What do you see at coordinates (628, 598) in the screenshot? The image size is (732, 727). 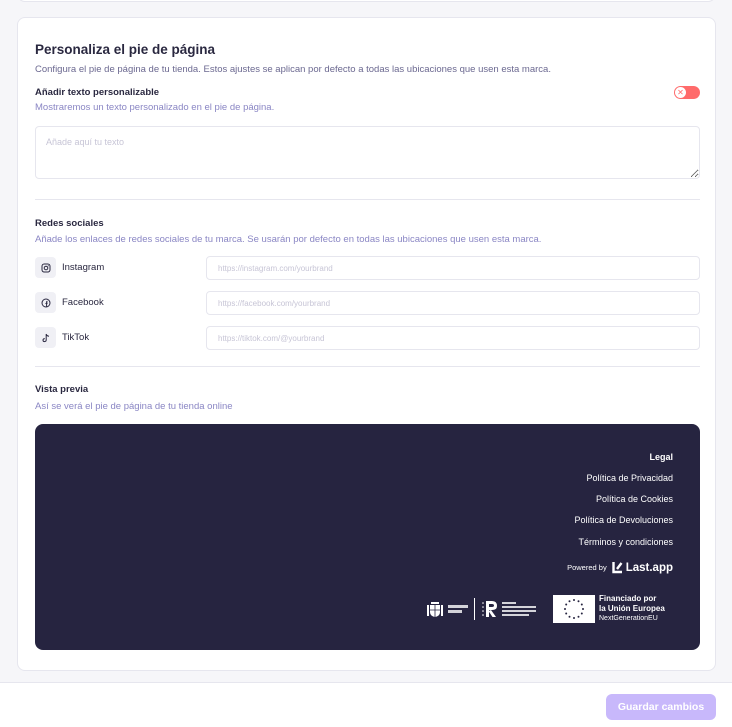 I see `eu-text-line1: Financiado por` at bounding box center [628, 598].